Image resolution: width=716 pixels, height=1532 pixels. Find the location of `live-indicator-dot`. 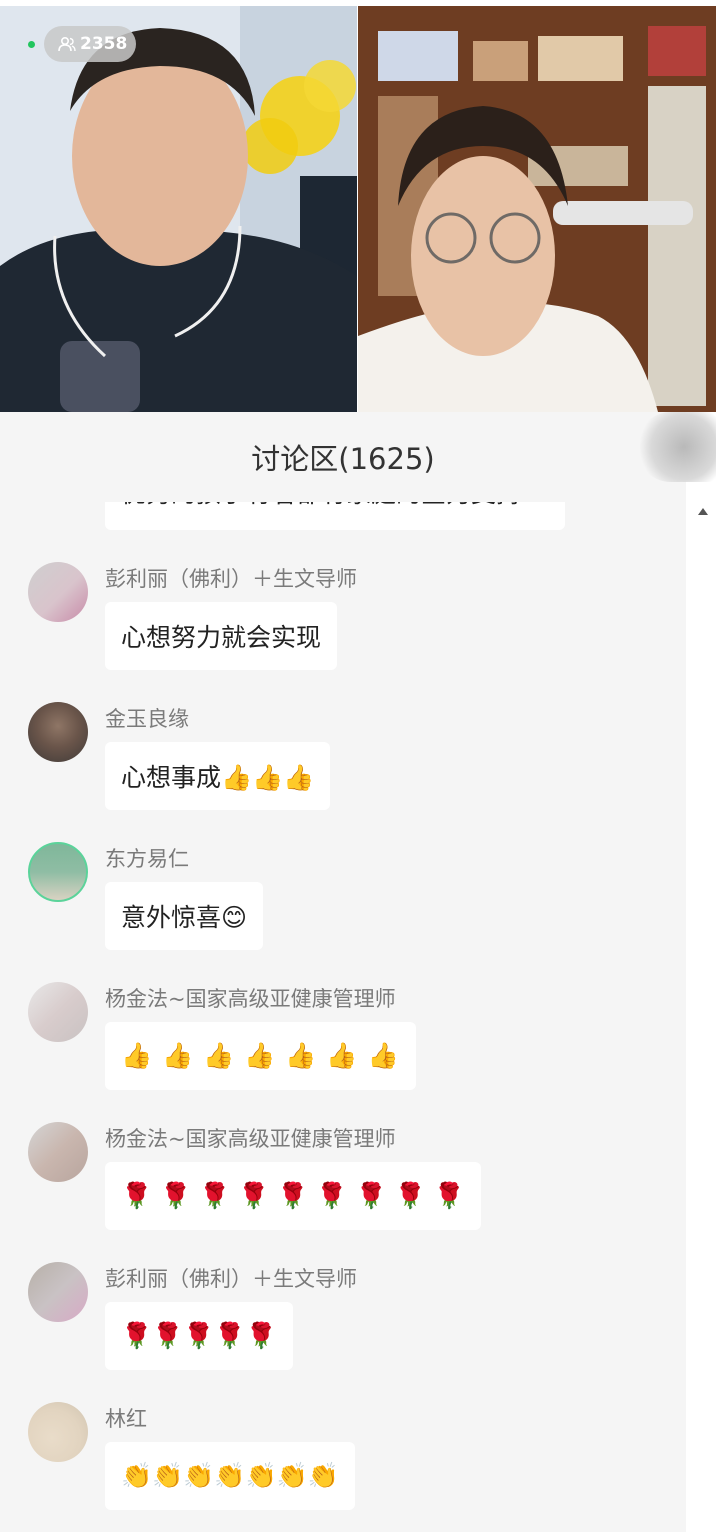

live-indicator-dot is located at coordinates (31, 44).